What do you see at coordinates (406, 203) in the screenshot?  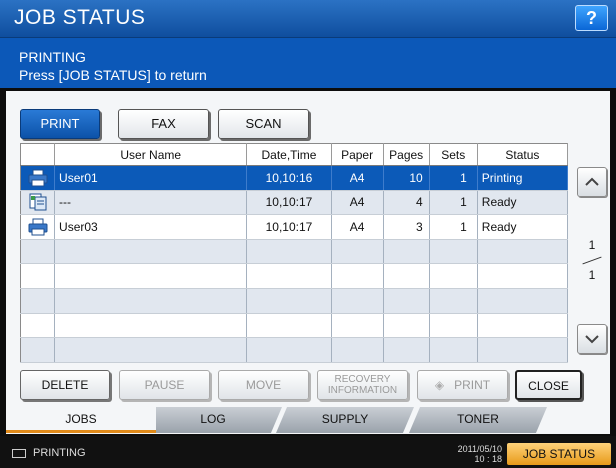 I see `cell-pages: 4` at bounding box center [406, 203].